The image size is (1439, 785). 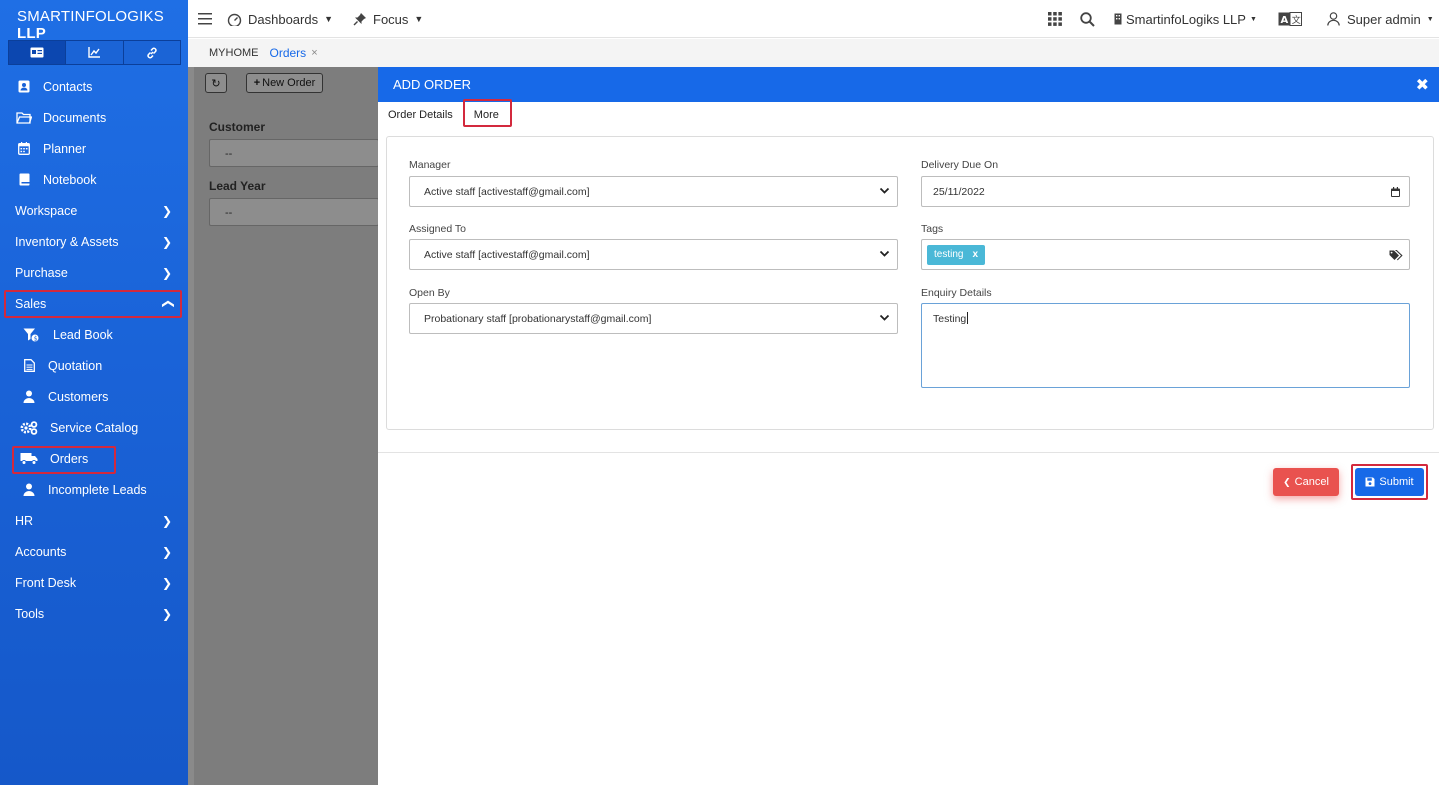 I want to click on sidebar-item-lead-book: $ Lead Book, so click(x=94, y=334).